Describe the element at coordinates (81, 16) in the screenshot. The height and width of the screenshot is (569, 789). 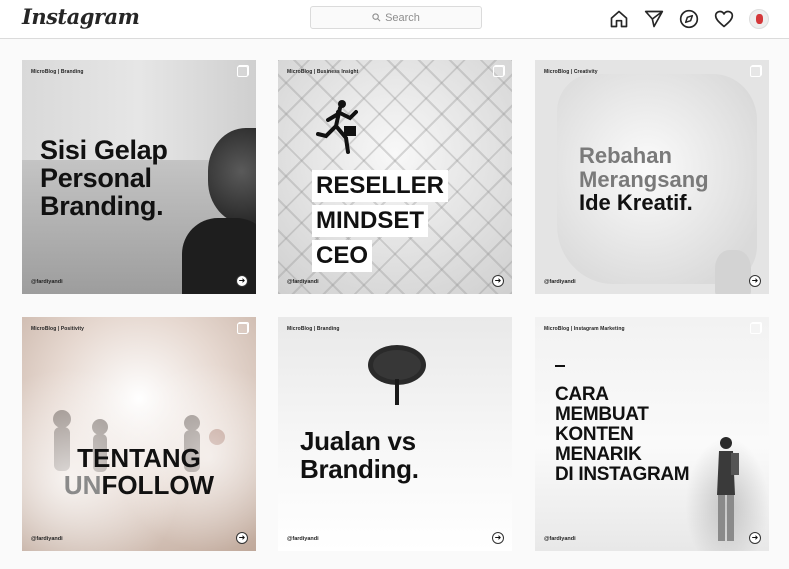
I see `instagram-logo: Instagram` at that location.